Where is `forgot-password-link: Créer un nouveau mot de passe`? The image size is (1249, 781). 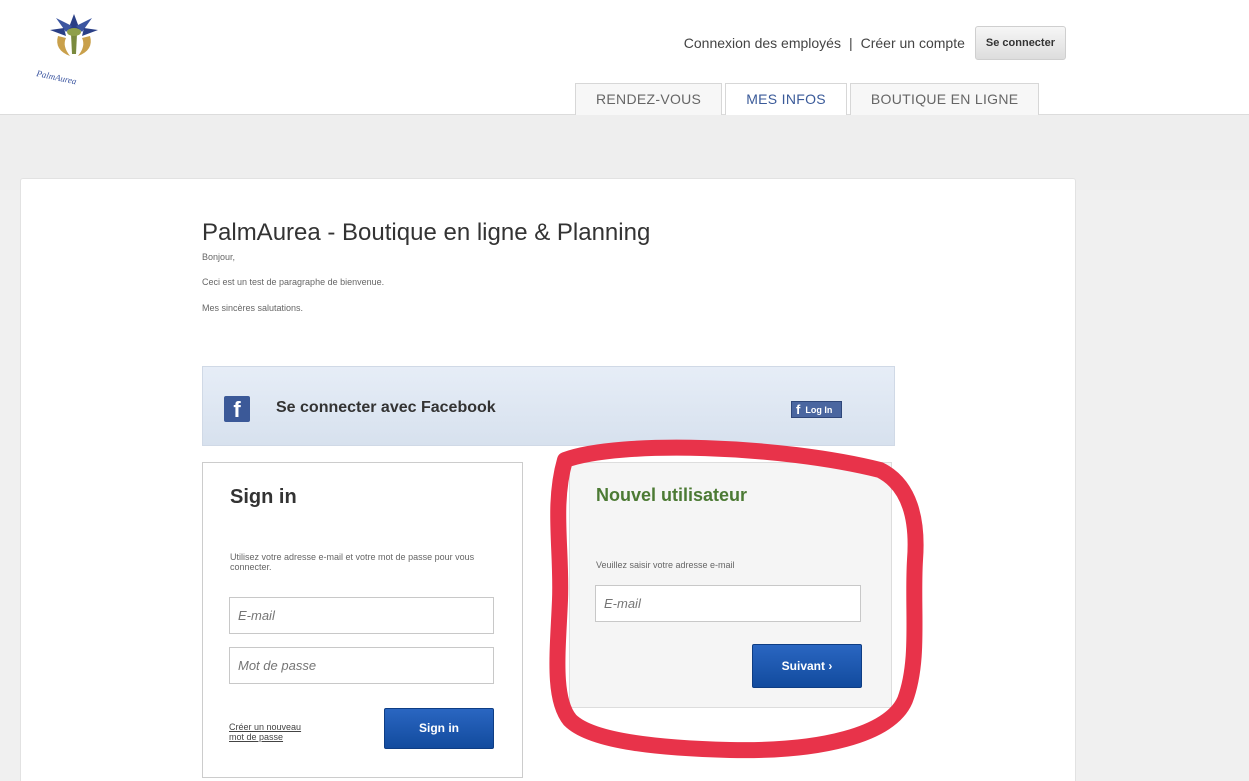 forgot-password-link: Créer un nouveau mot de passe is located at coordinates (269, 732).